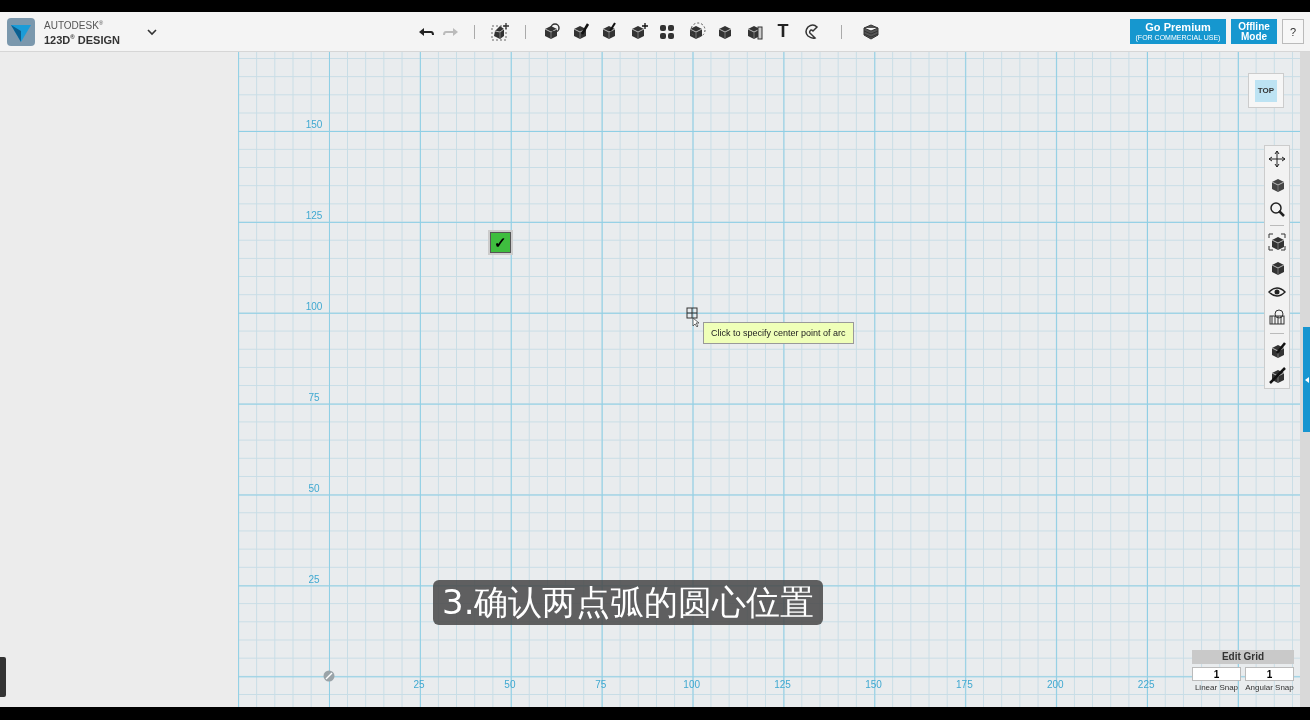 The width and height of the screenshot is (1310, 720). Describe the element at coordinates (783, 31) in the screenshot. I see `text-tool: T` at that location.